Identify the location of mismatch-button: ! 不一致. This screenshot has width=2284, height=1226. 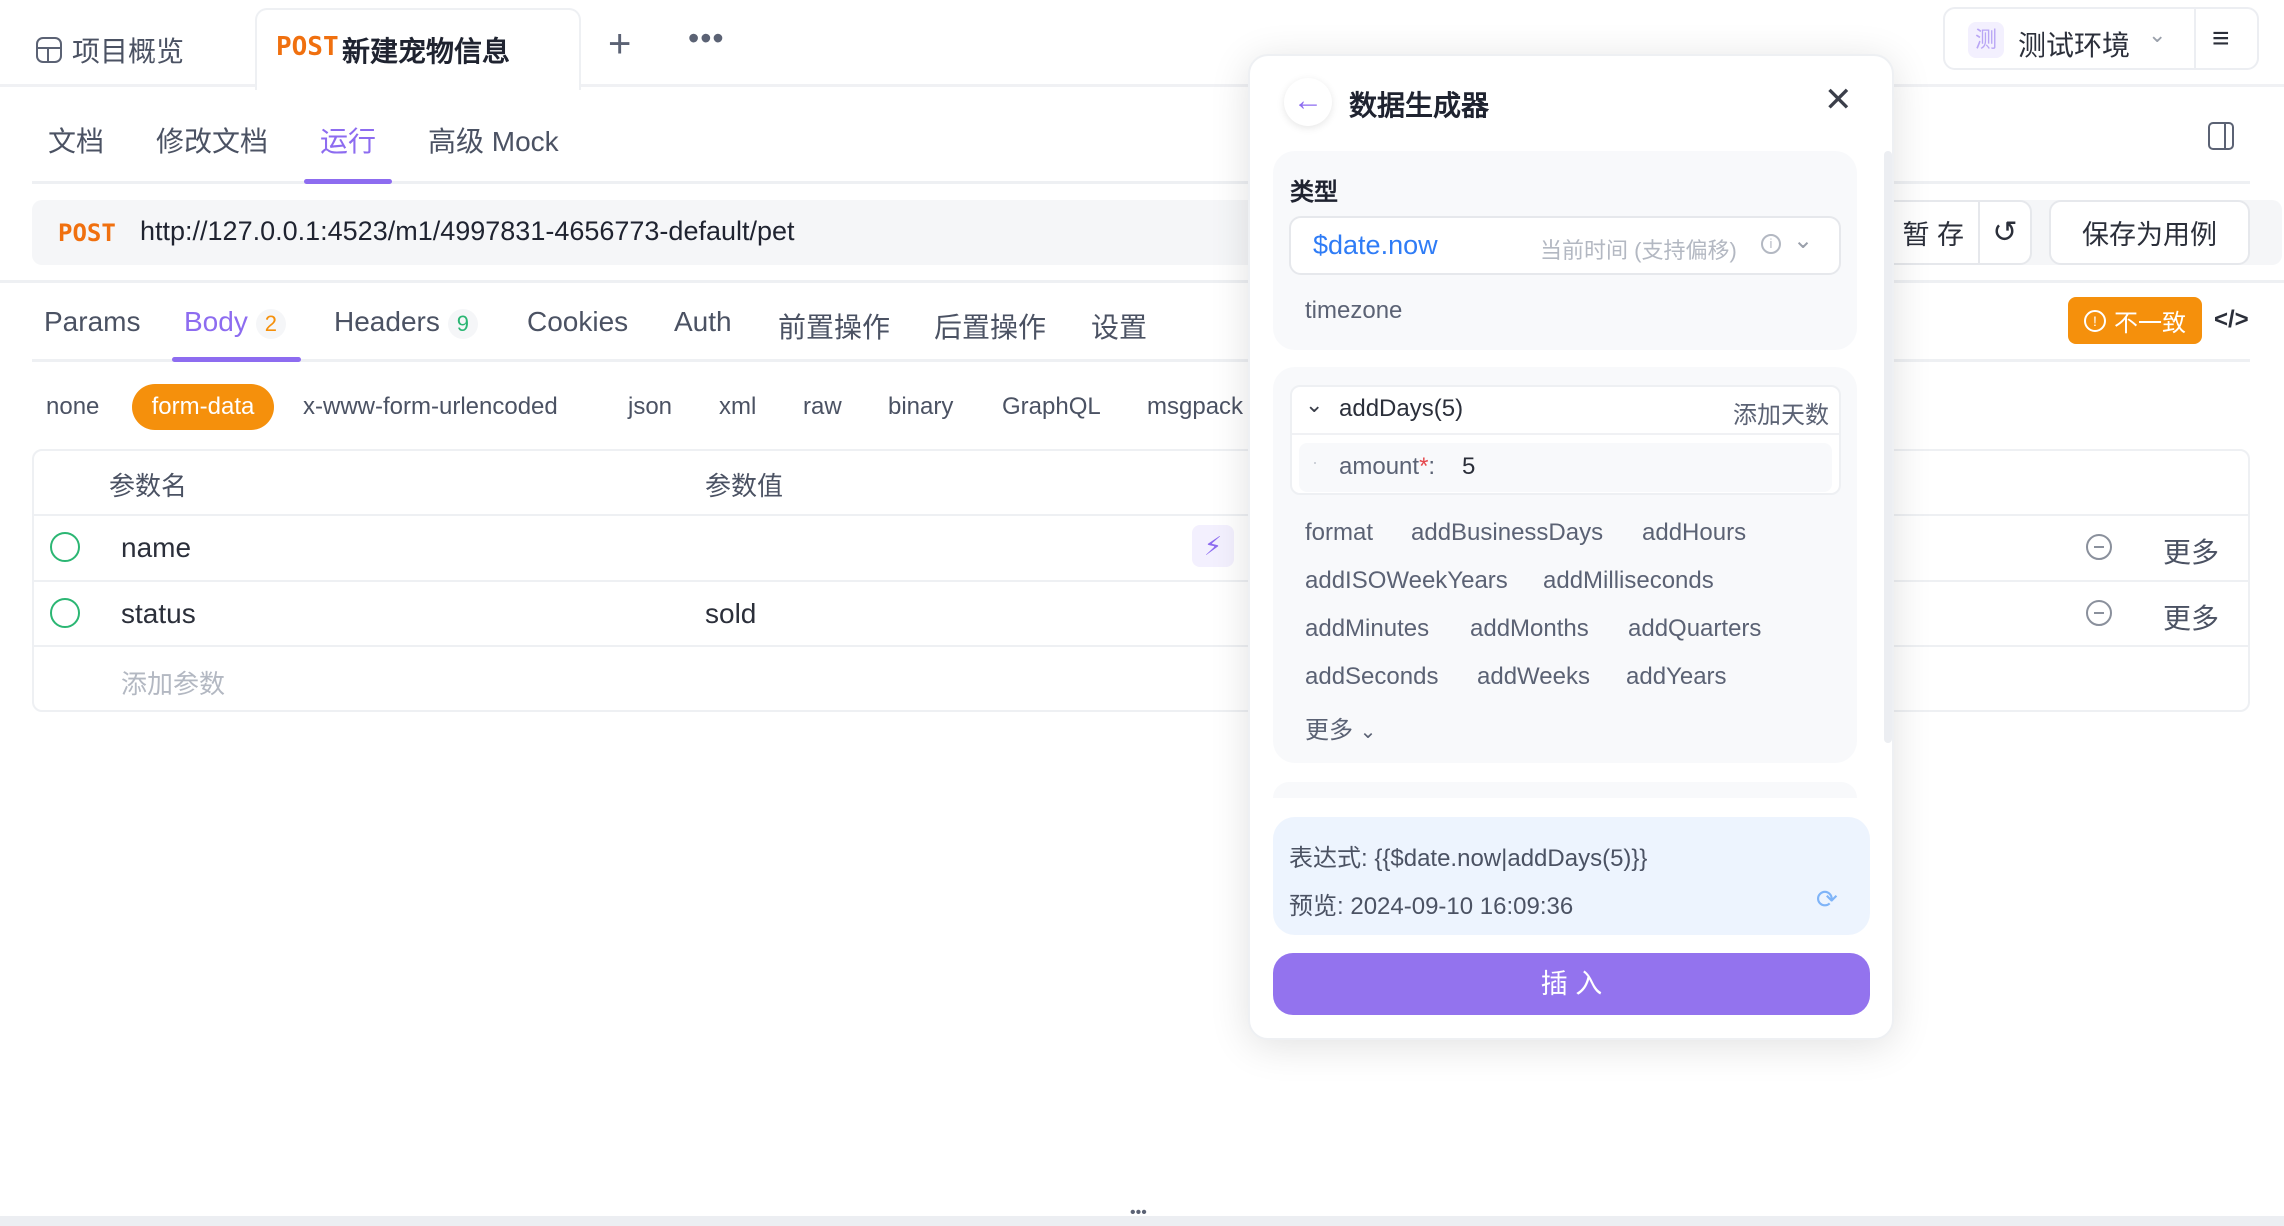
(2135, 320).